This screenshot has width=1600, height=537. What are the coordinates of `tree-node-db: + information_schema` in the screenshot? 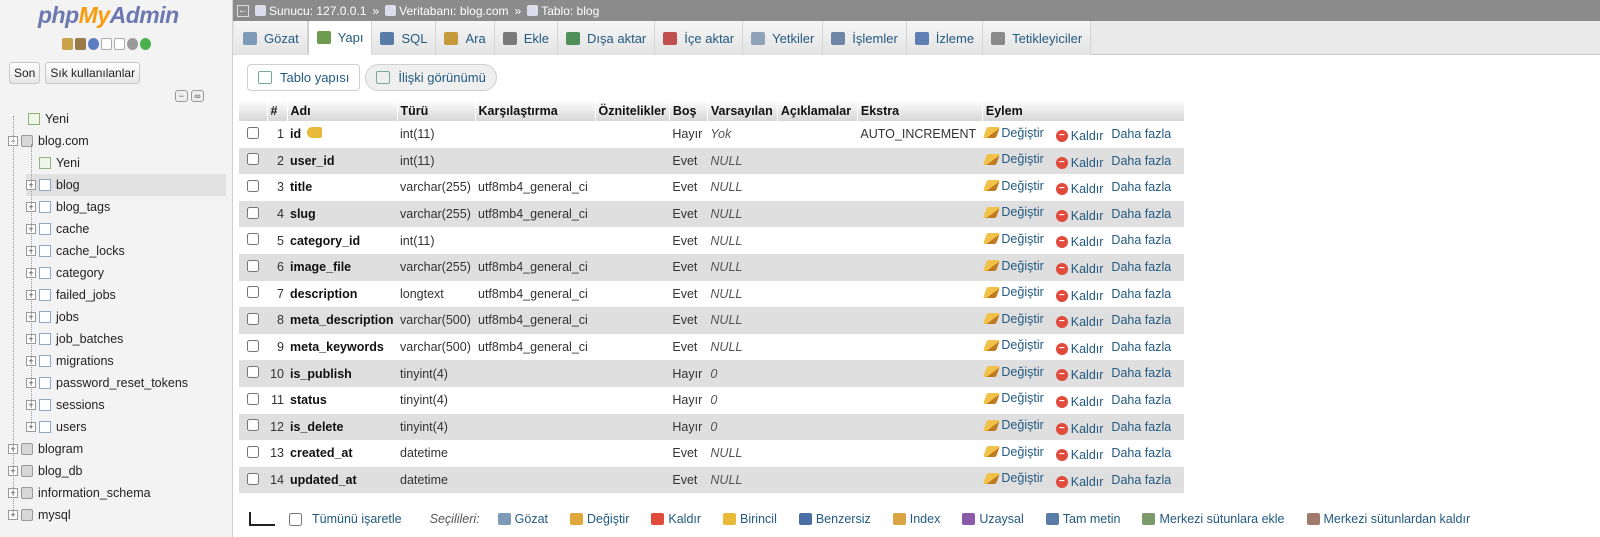 It's located at (118, 493).